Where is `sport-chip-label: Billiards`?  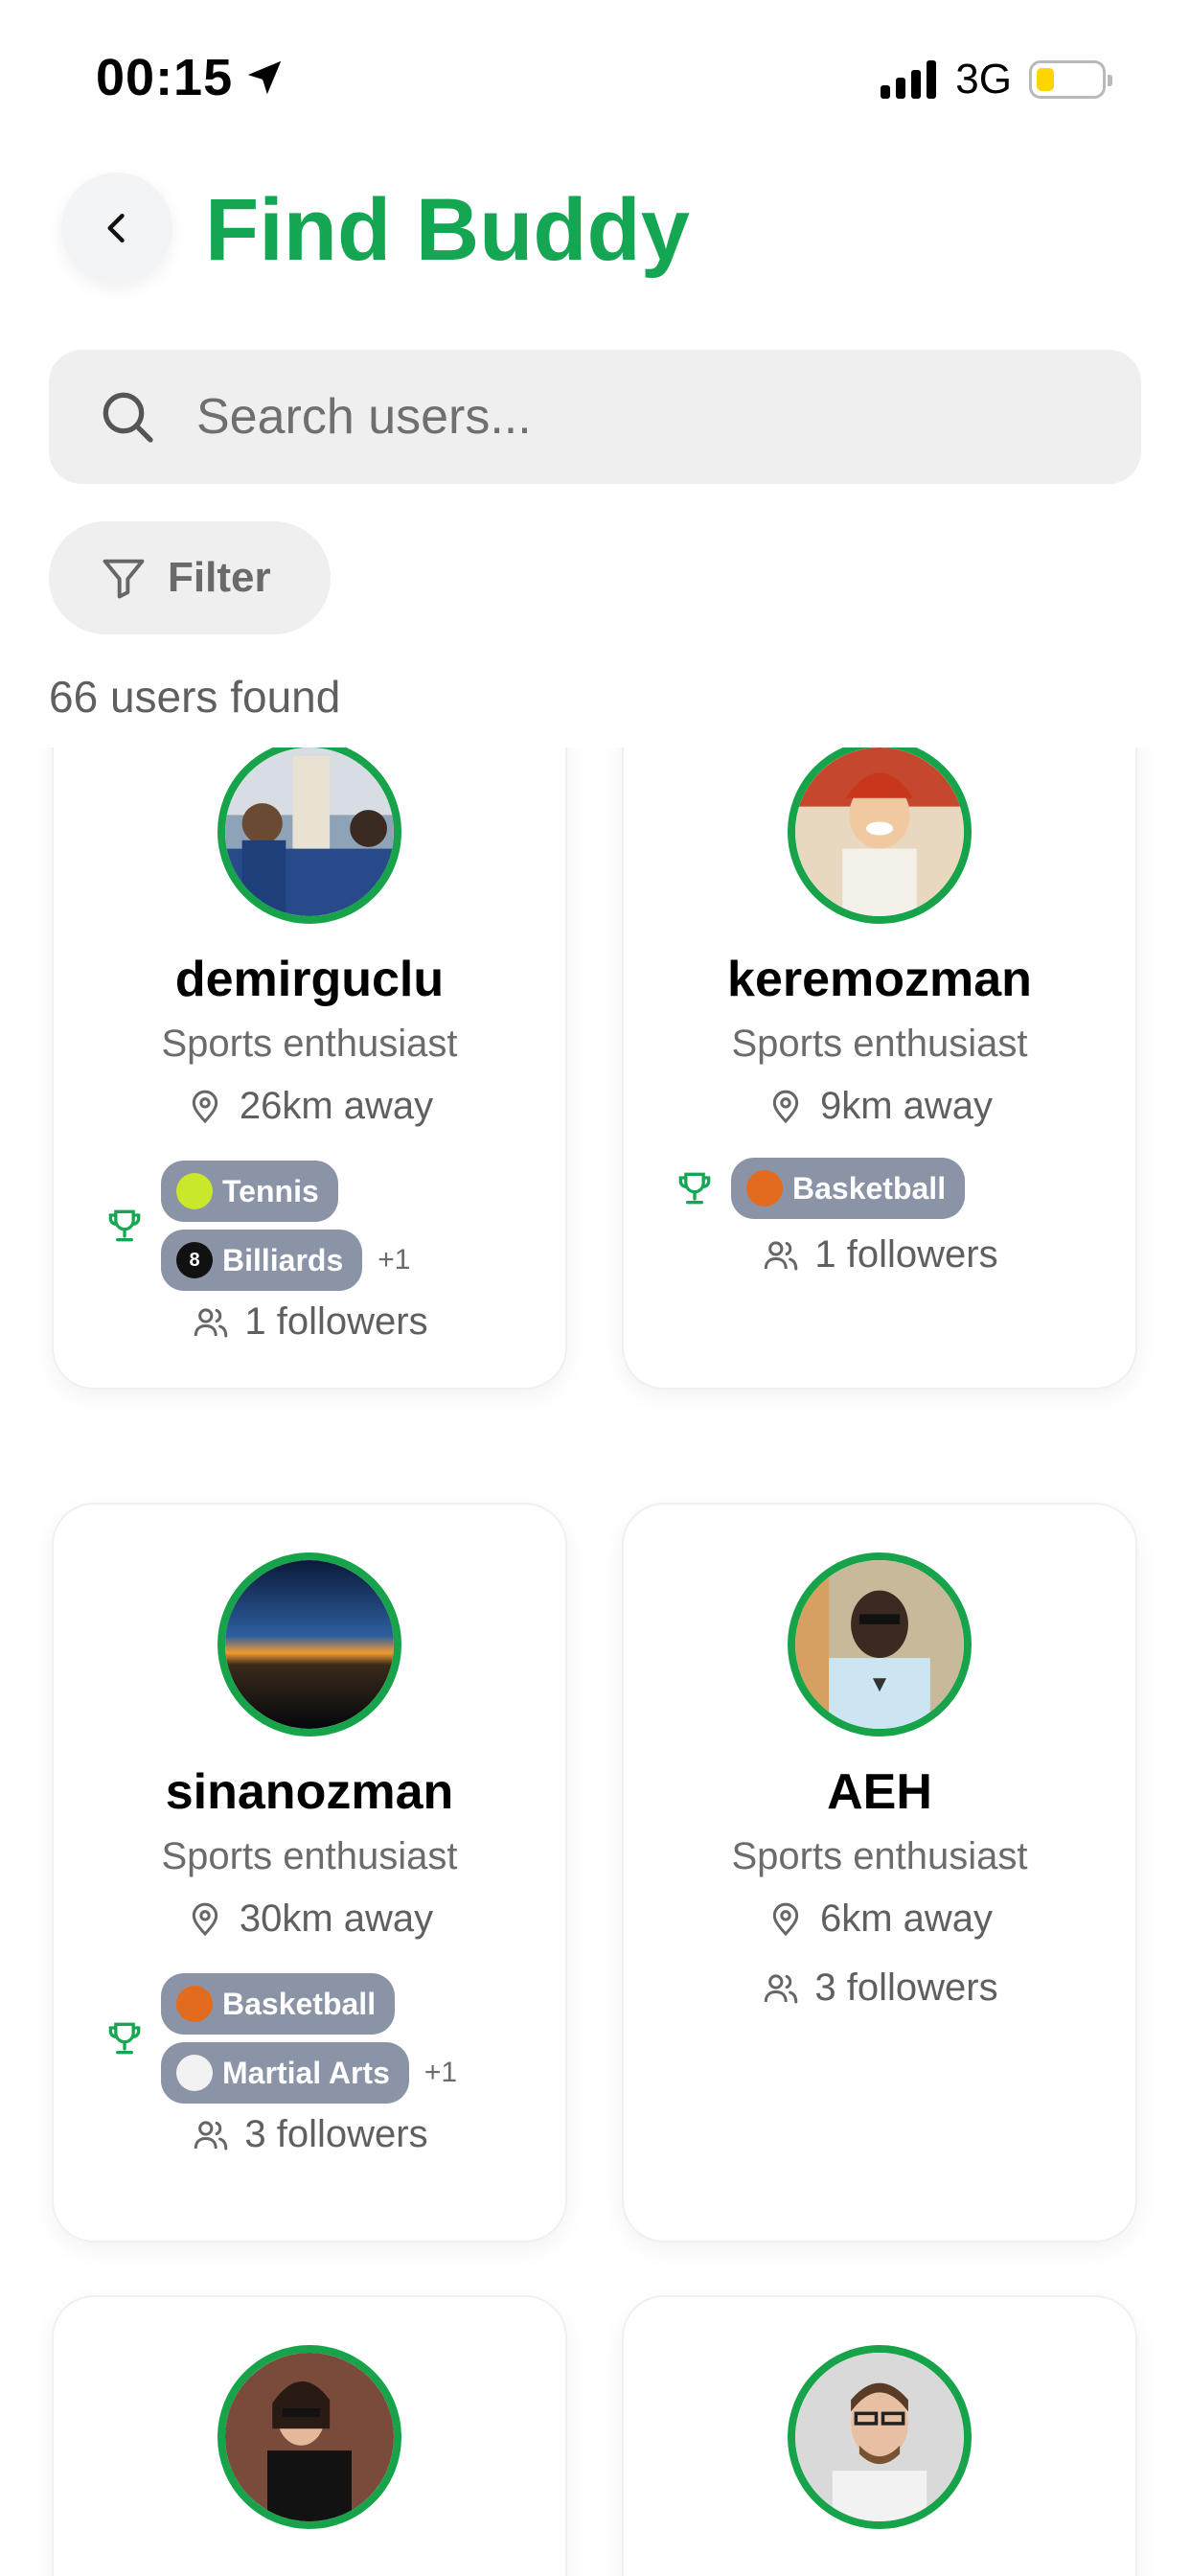
sport-chip-label: Billiards is located at coordinates (283, 1259).